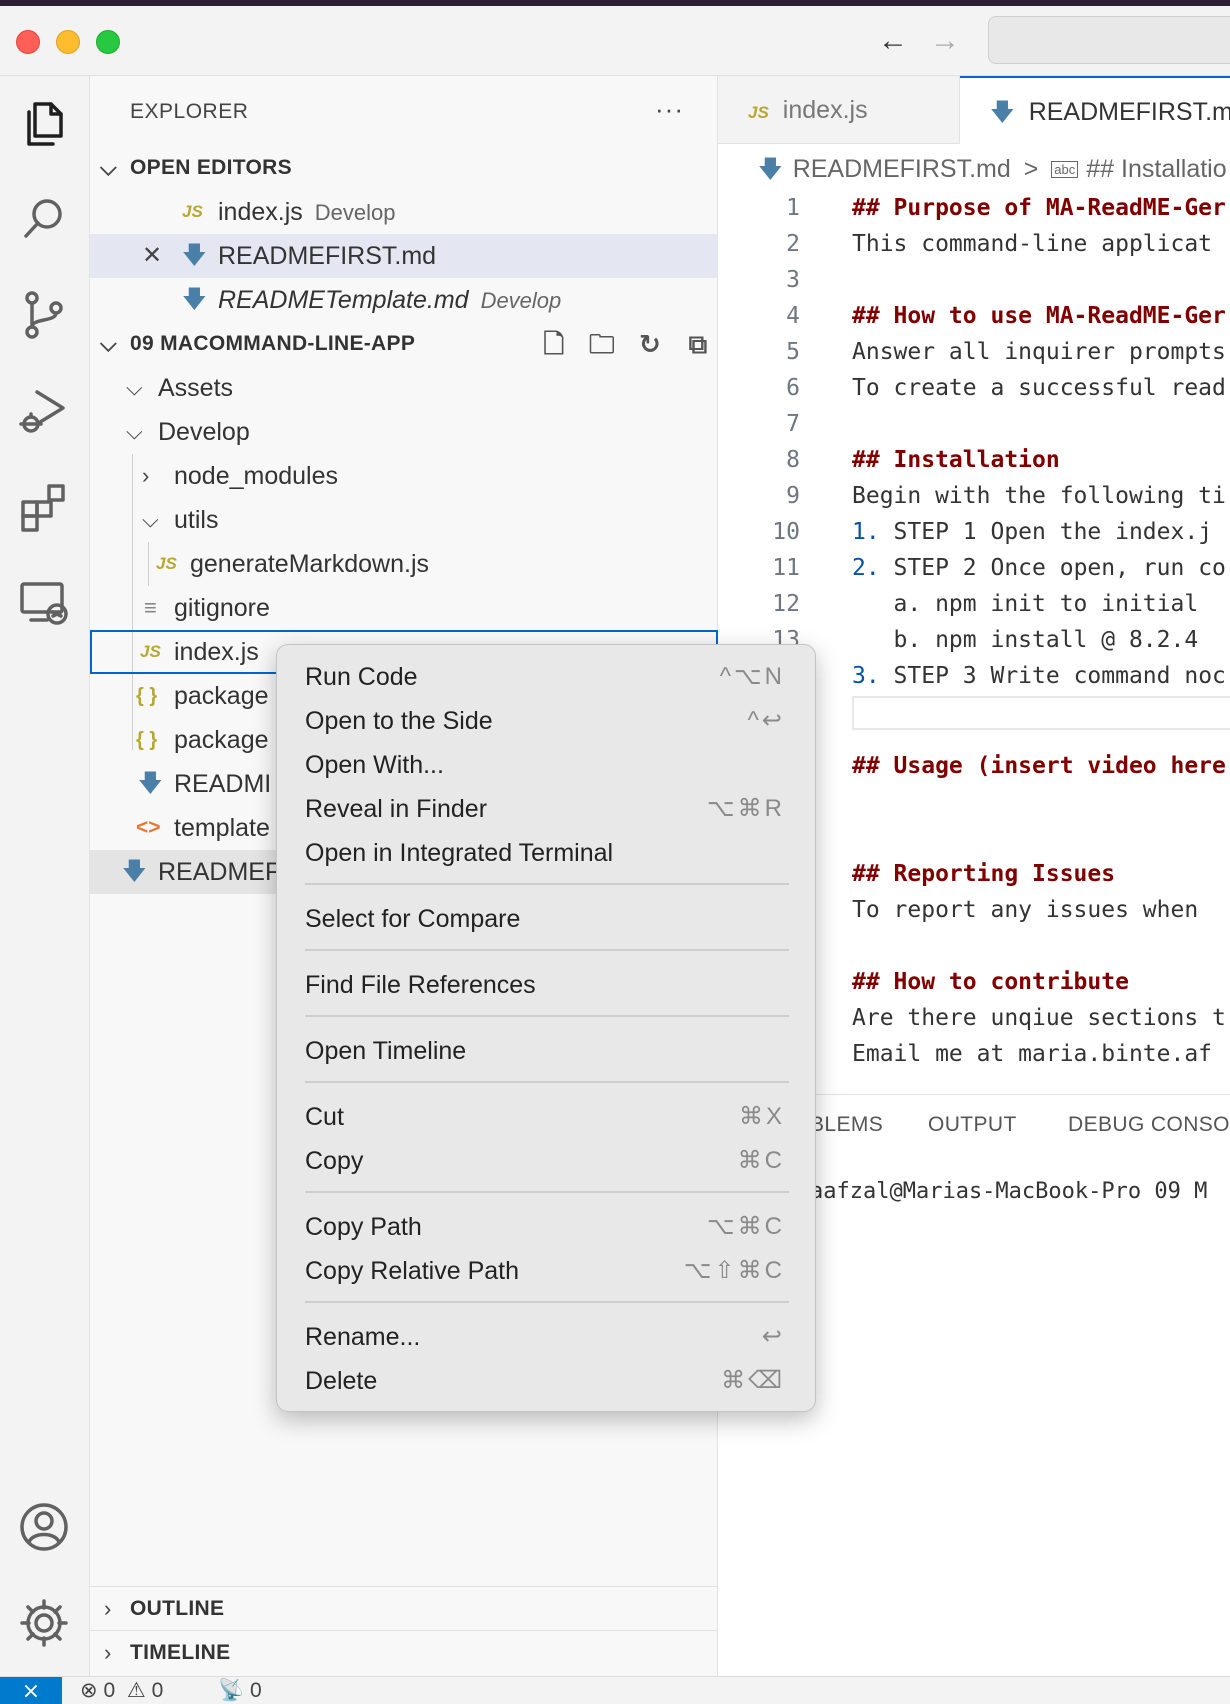 Image resolution: width=1230 pixels, height=1704 pixels. Describe the element at coordinates (1039, 352) in the screenshot. I see `code-content: Answer all inquirer prompts` at that location.